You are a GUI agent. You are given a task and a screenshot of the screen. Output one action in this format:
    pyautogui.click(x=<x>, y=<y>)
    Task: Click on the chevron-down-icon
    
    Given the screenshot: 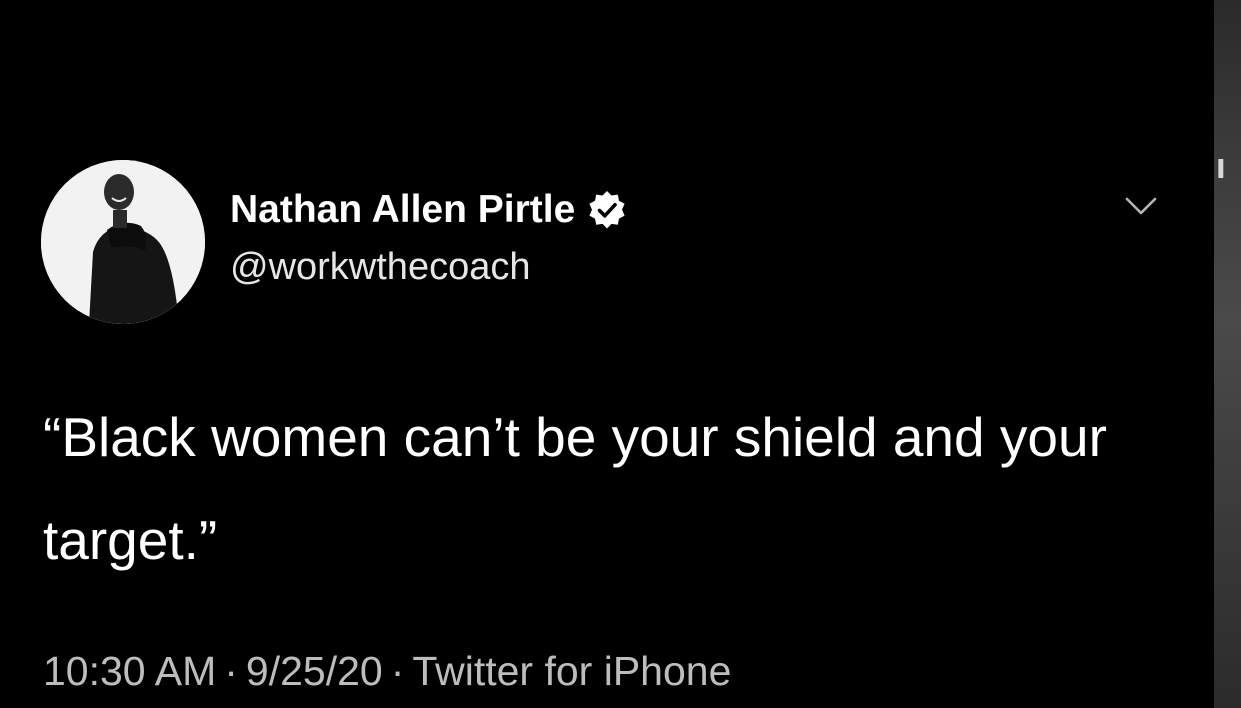 What is the action you would take?
    pyautogui.click(x=1141, y=207)
    